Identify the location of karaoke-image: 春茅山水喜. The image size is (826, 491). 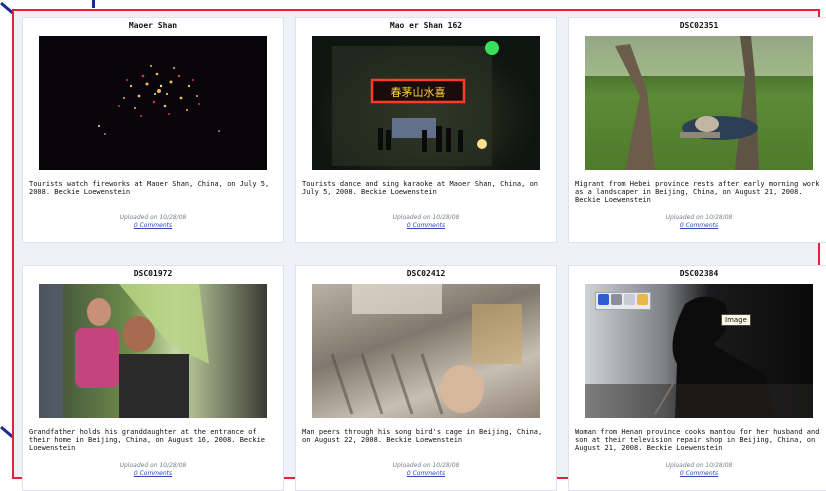
(415, 103).